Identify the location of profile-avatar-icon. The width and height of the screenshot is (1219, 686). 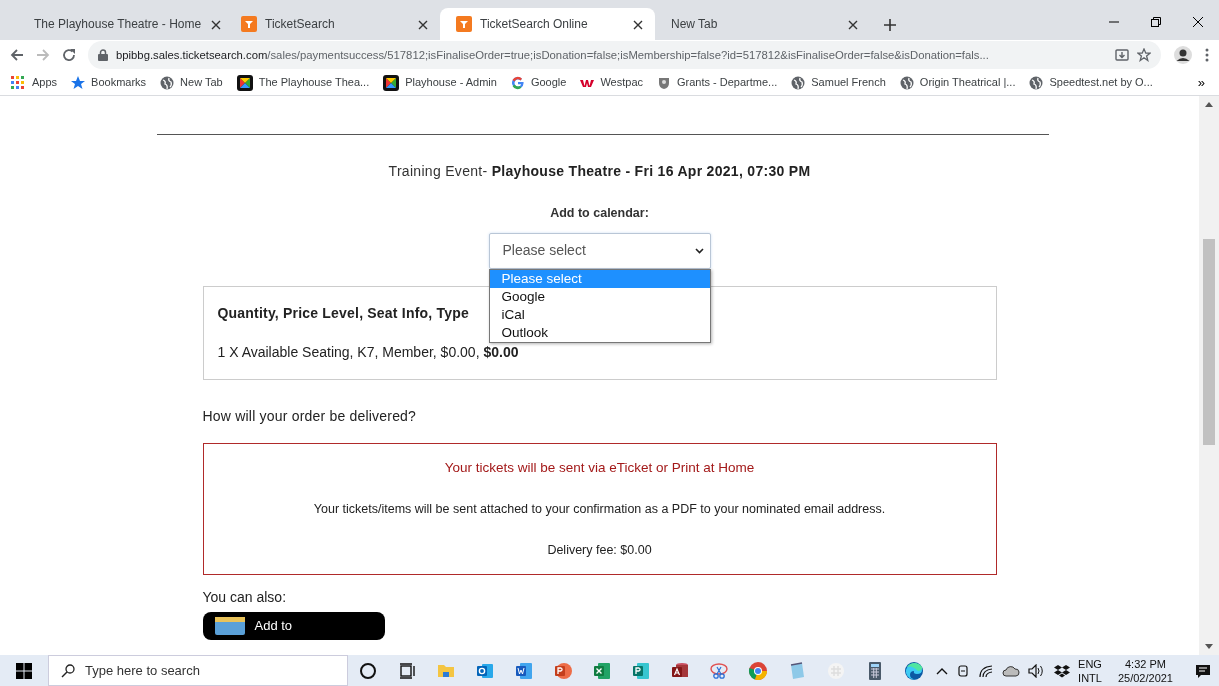
(1183, 55).